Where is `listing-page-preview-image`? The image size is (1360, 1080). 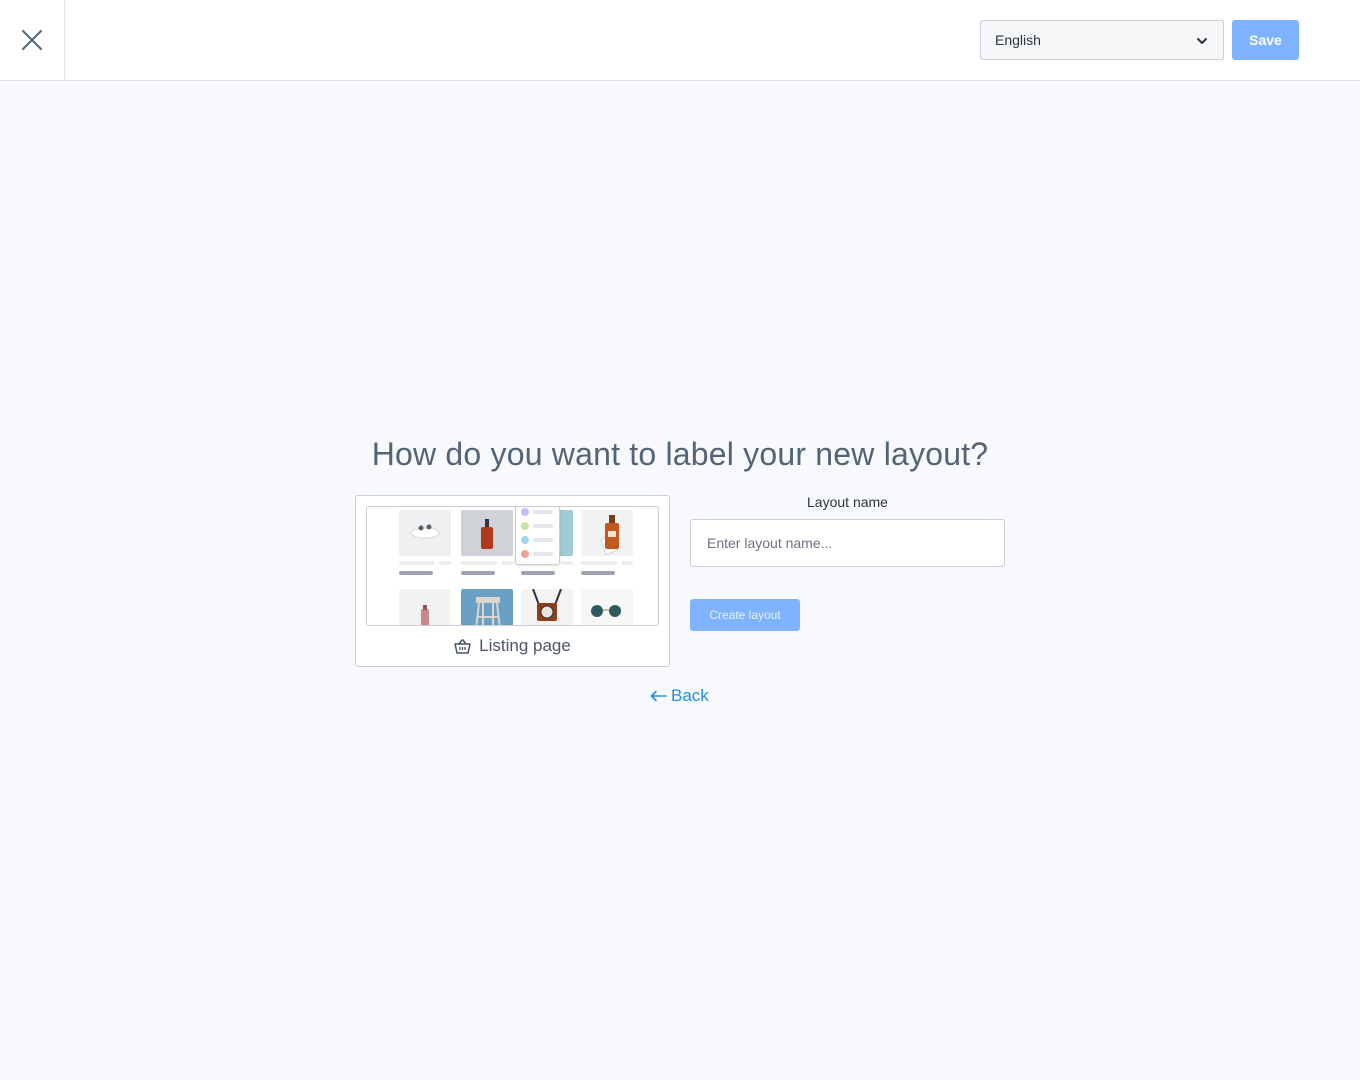
listing-page-preview-image is located at coordinates (512, 566).